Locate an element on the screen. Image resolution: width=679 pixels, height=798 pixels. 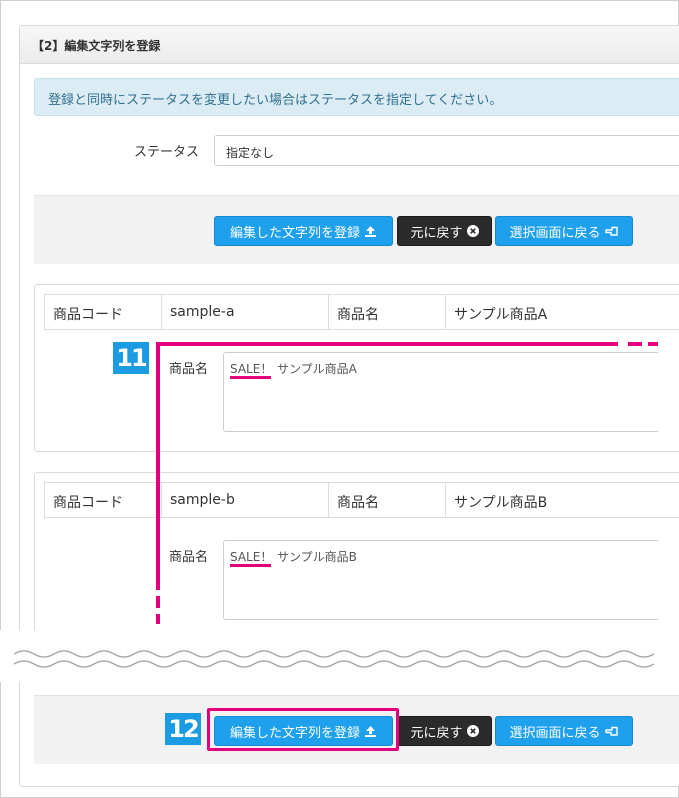
page-break-wave is located at coordinates (339, 656).